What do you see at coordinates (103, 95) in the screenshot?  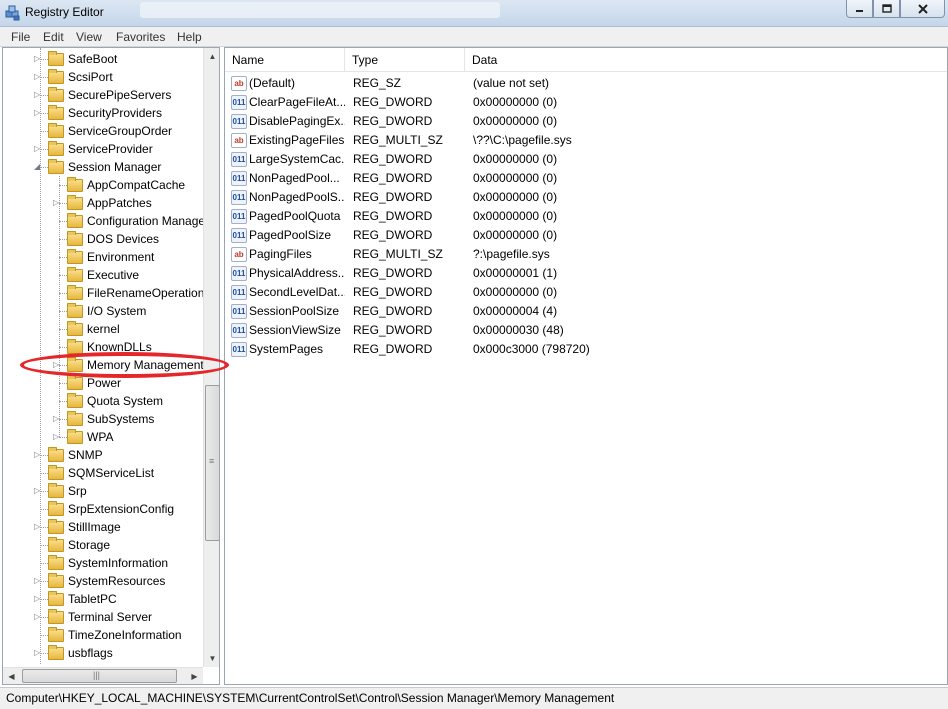 I see `tree-item: ▷ SecurePipeServers` at bounding box center [103, 95].